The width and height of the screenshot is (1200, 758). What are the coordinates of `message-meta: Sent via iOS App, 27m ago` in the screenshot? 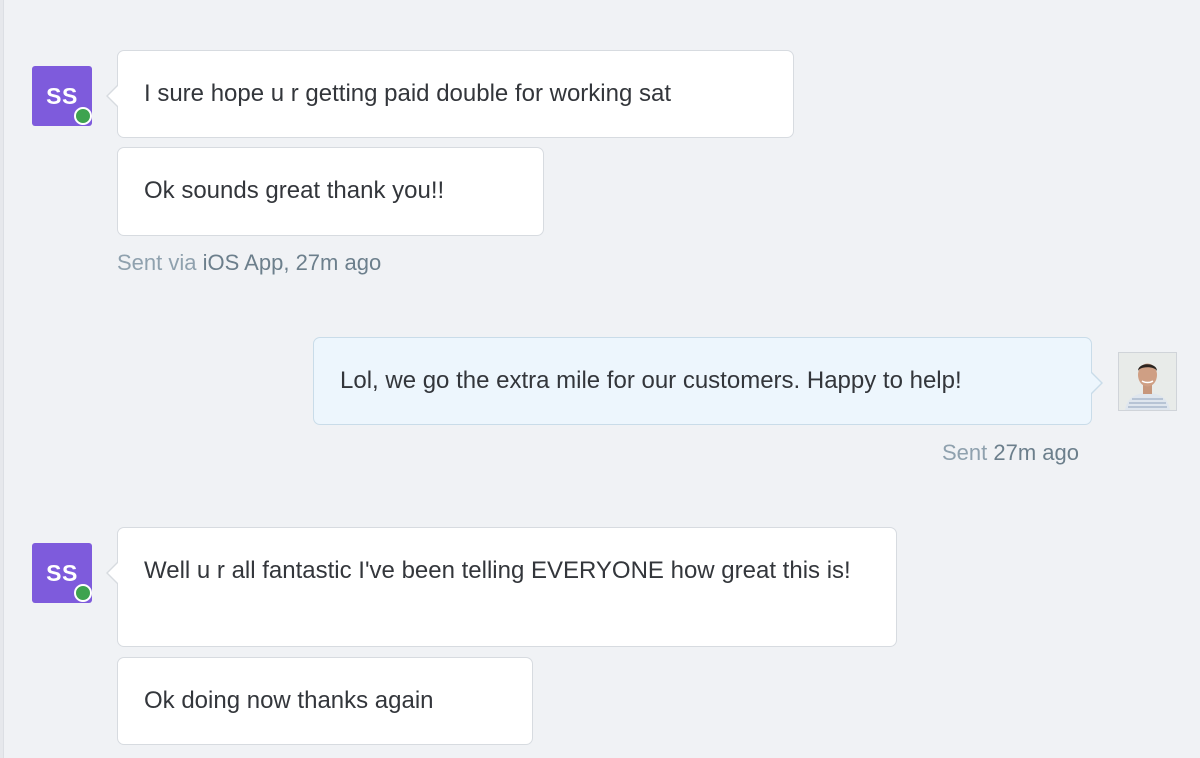 It's located at (249, 263).